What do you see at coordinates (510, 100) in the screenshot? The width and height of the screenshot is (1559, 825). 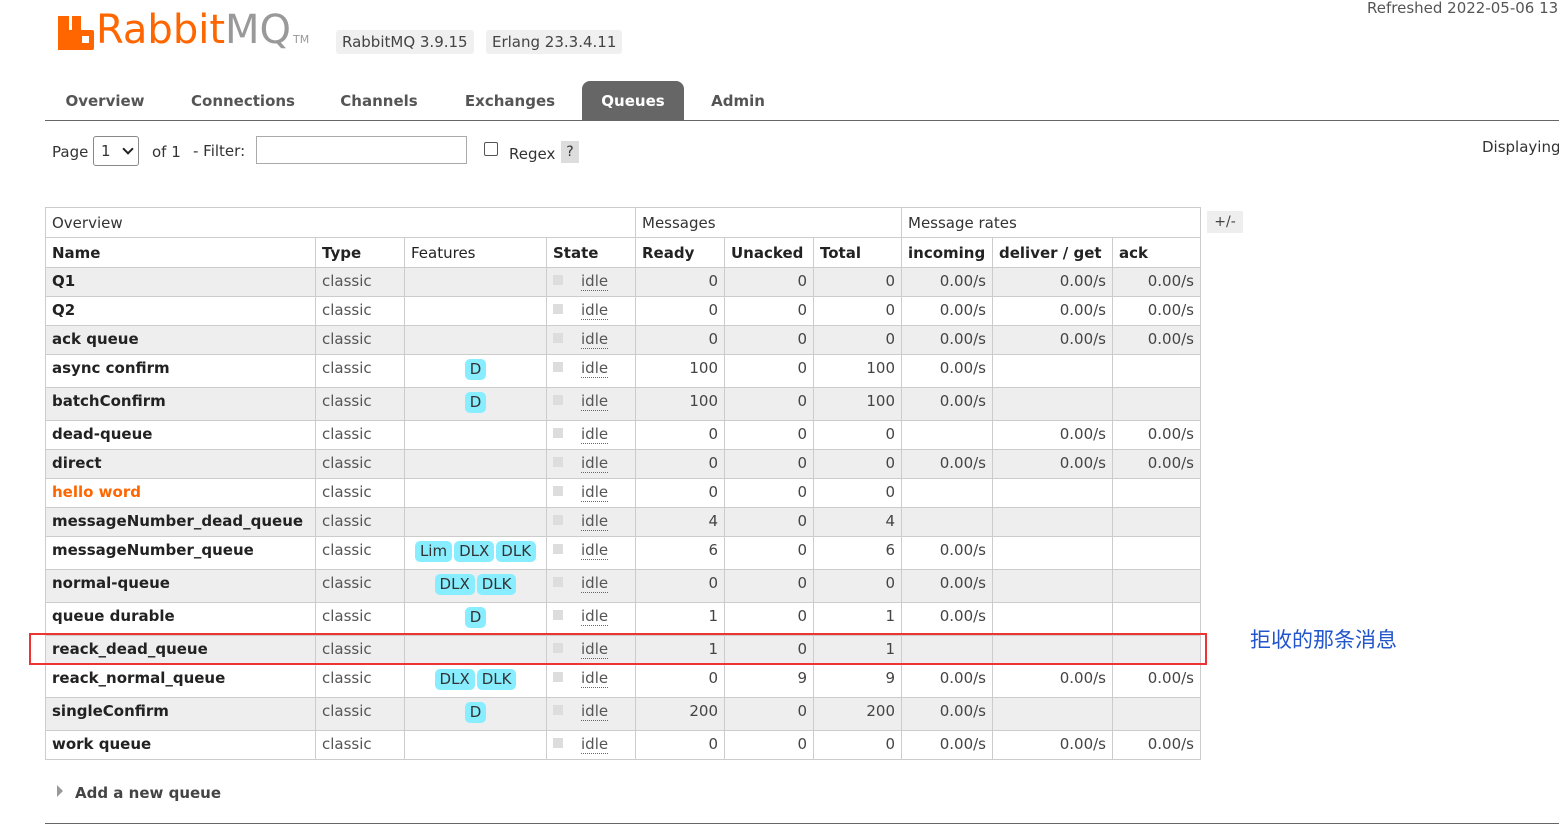 I see `tab-exchanges: Exchanges` at bounding box center [510, 100].